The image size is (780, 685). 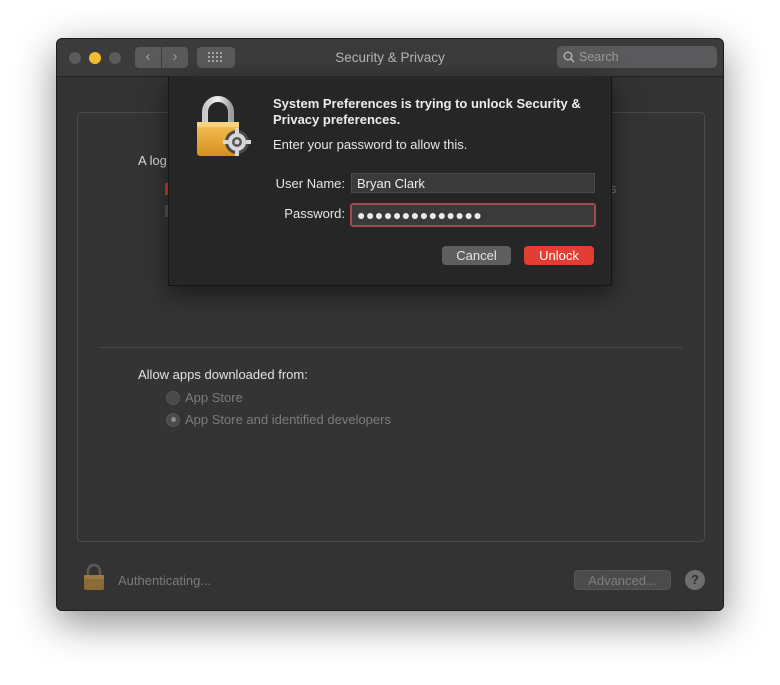 I want to click on radio-button, so click(x=173, y=397).